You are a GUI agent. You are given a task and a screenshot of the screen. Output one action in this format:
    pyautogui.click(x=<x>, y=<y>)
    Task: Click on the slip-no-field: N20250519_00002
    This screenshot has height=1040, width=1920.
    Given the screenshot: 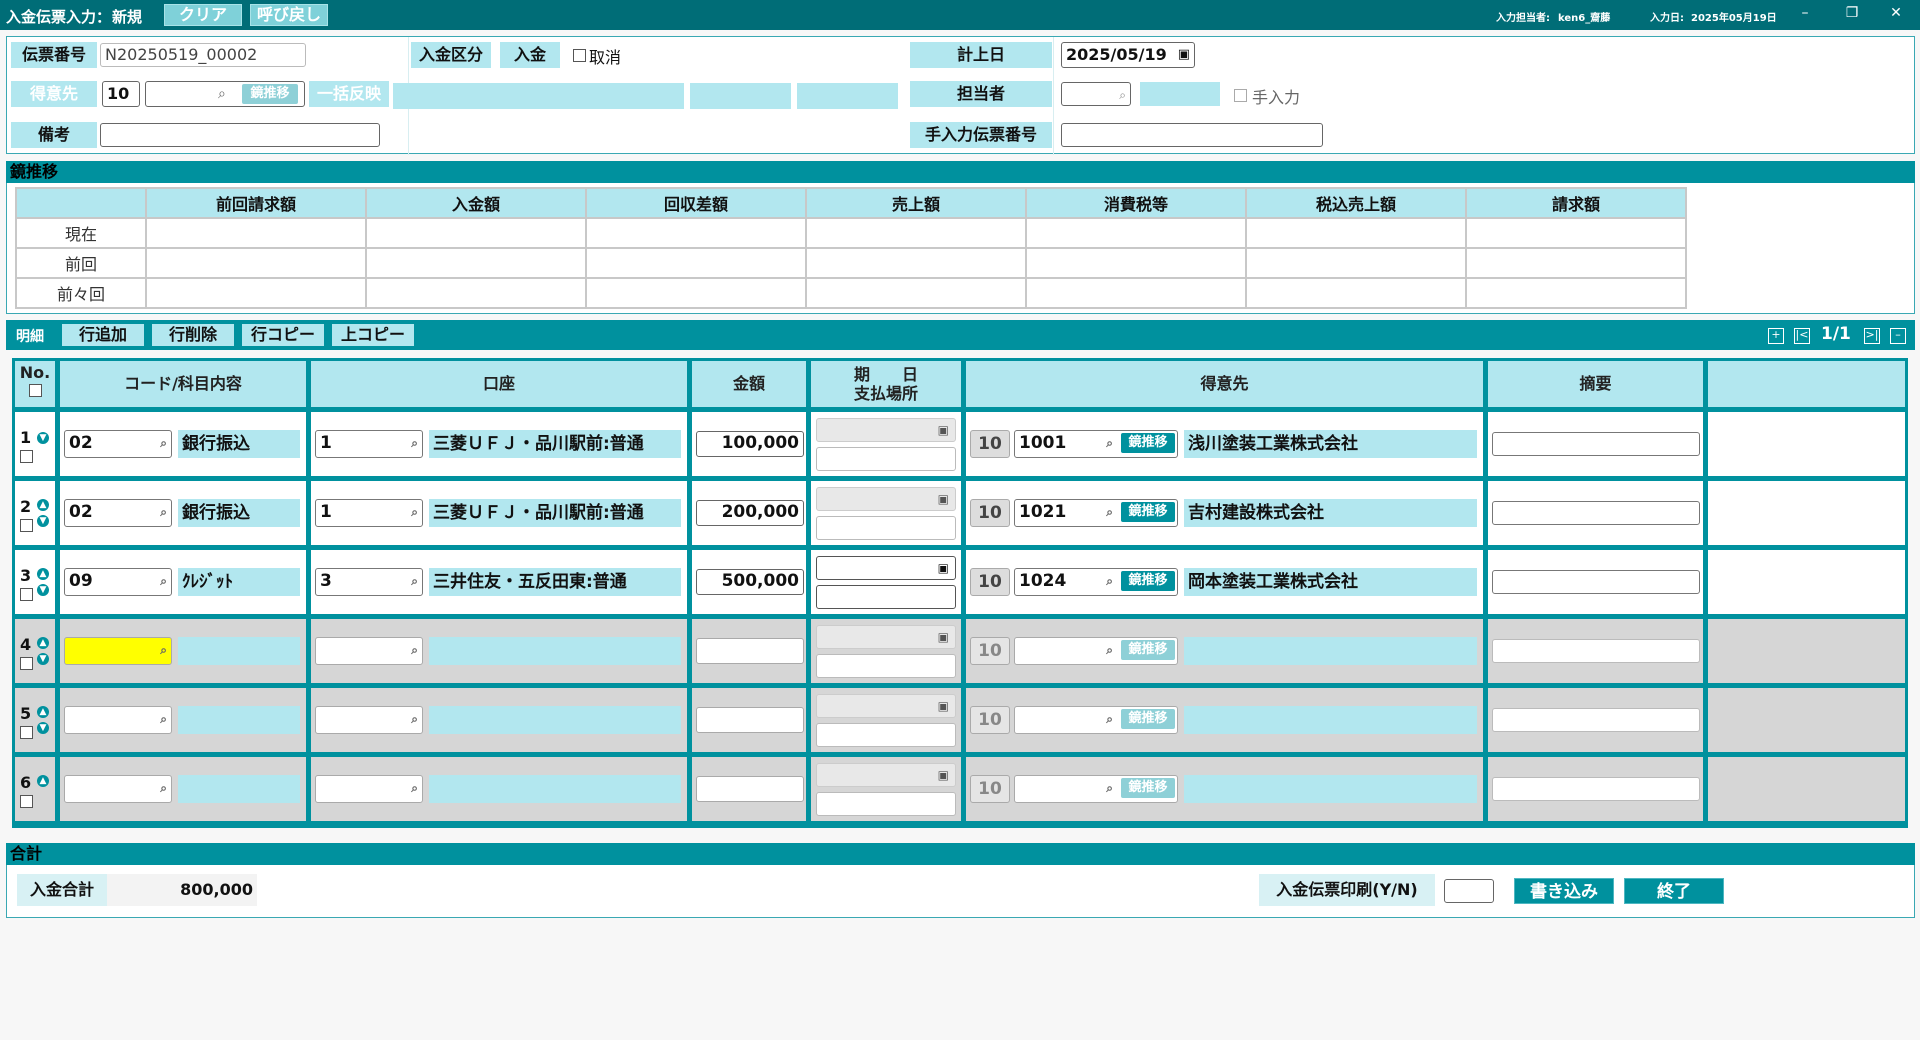 What is the action you would take?
    pyautogui.click(x=203, y=55)
    